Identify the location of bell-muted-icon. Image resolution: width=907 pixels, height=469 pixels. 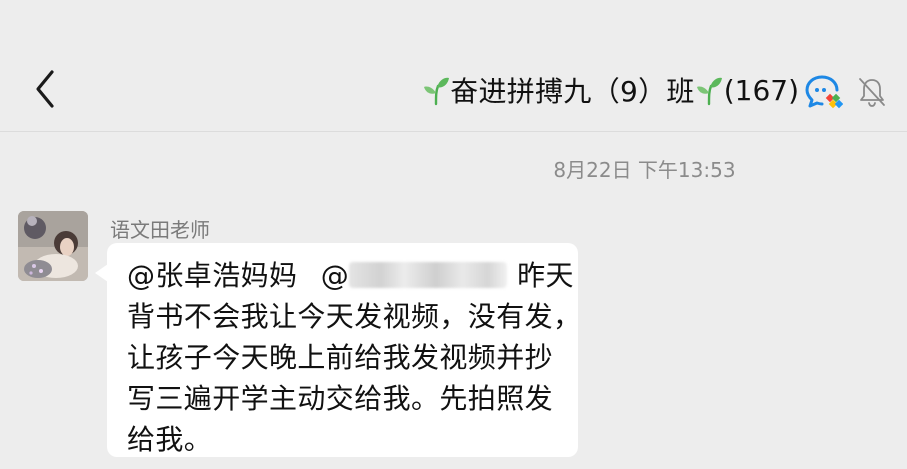
(872, 92).